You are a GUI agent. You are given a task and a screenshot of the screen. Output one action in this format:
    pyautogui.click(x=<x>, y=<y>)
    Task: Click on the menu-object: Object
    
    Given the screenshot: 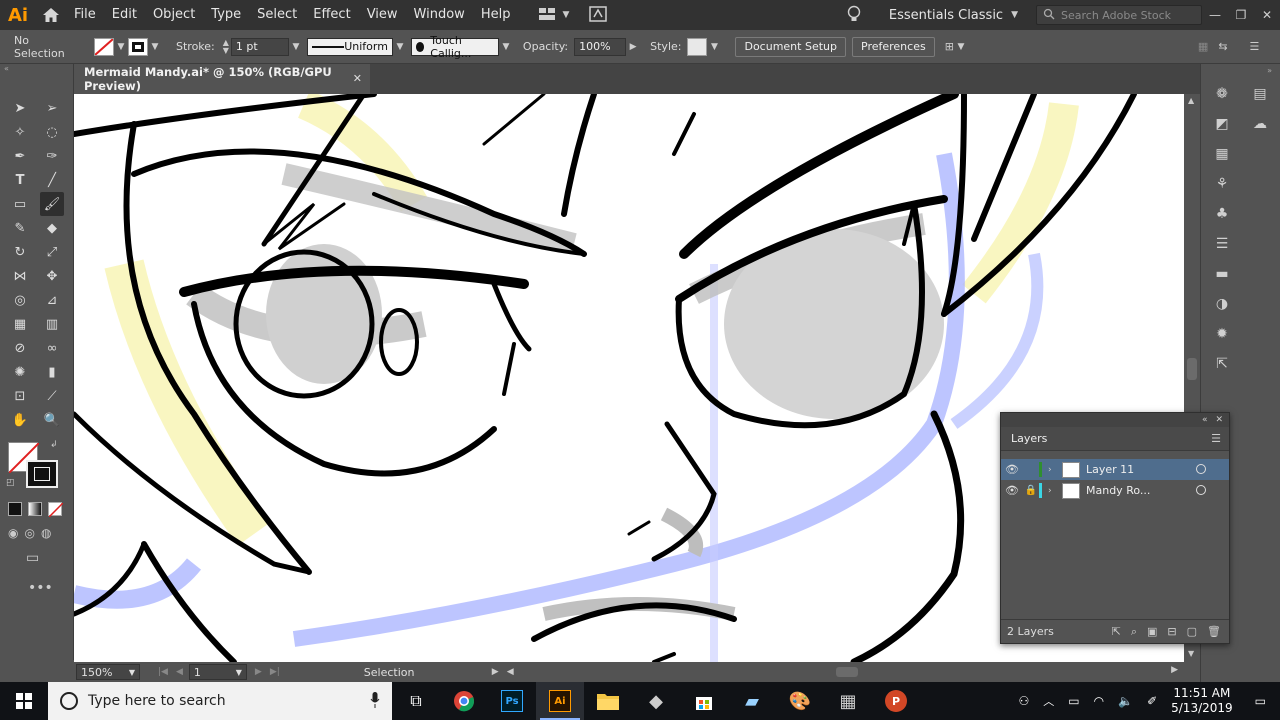 What is the action you would take?
    pyautogui.click(x=174, y=15)
    